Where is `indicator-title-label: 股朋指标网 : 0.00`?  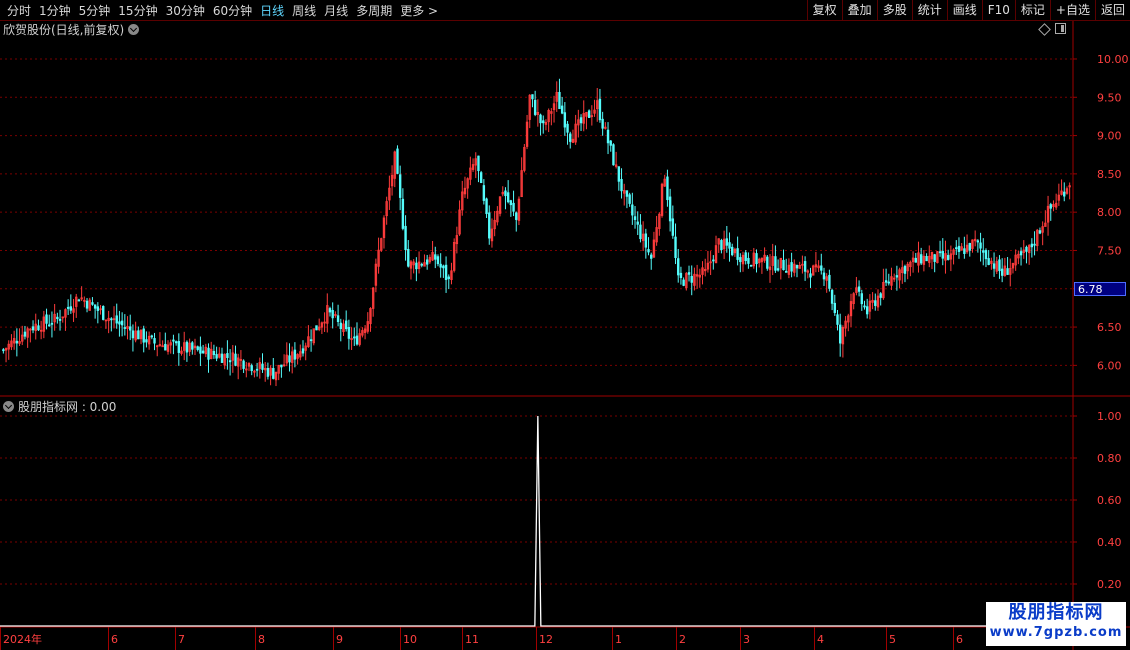 indicator-title-label: 股朋指标网 : 0.00 is located at coordinates (67, 407).